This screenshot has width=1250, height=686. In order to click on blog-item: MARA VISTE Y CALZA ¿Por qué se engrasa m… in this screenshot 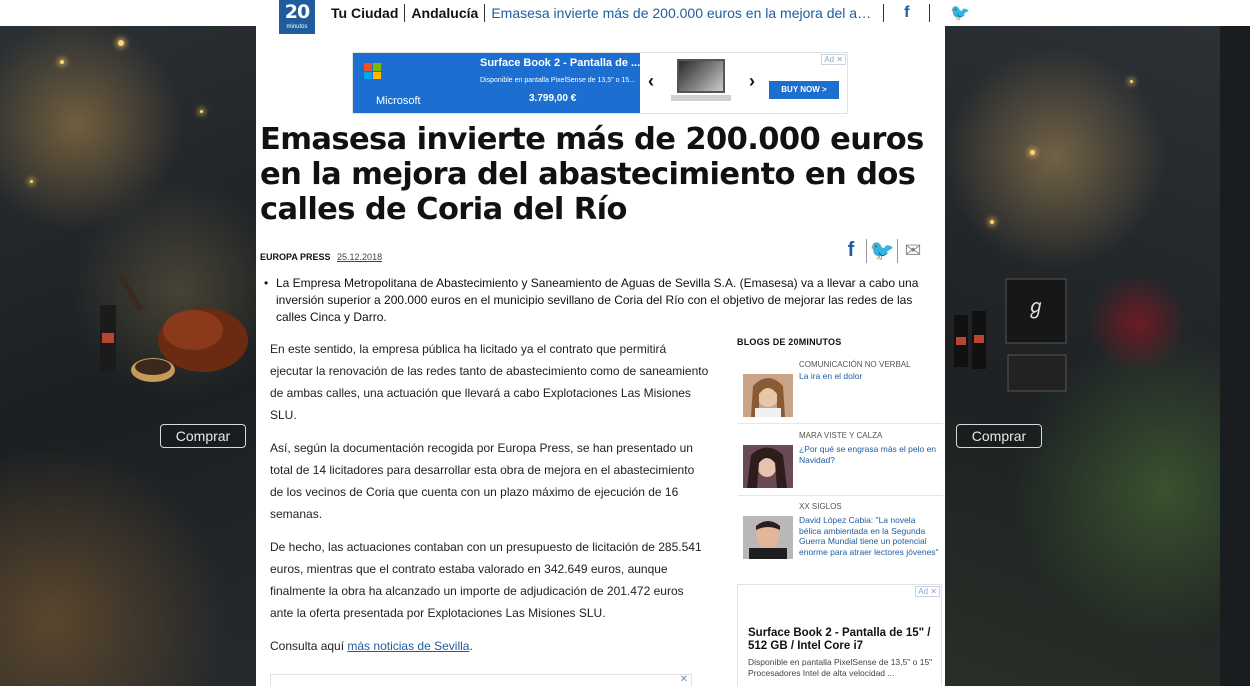, I will do `click(840, 462)`.